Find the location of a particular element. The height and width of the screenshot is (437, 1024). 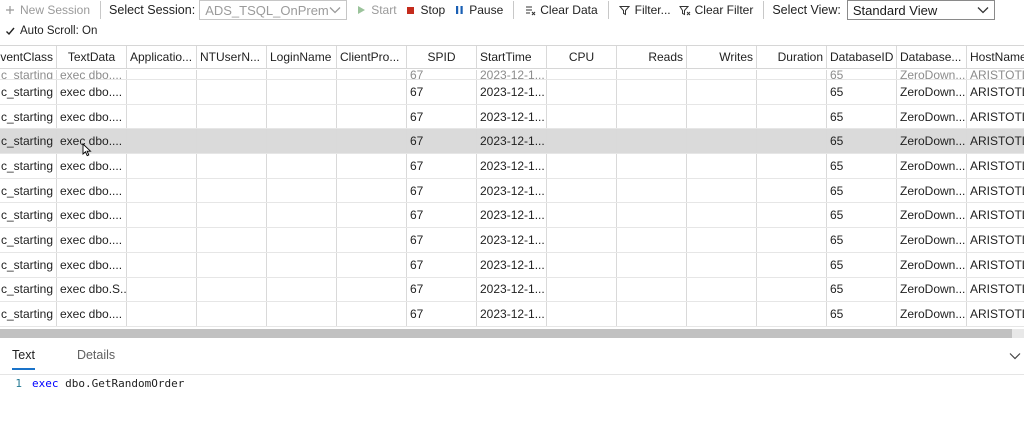

stop-icon is located at coordinates (411, 10).